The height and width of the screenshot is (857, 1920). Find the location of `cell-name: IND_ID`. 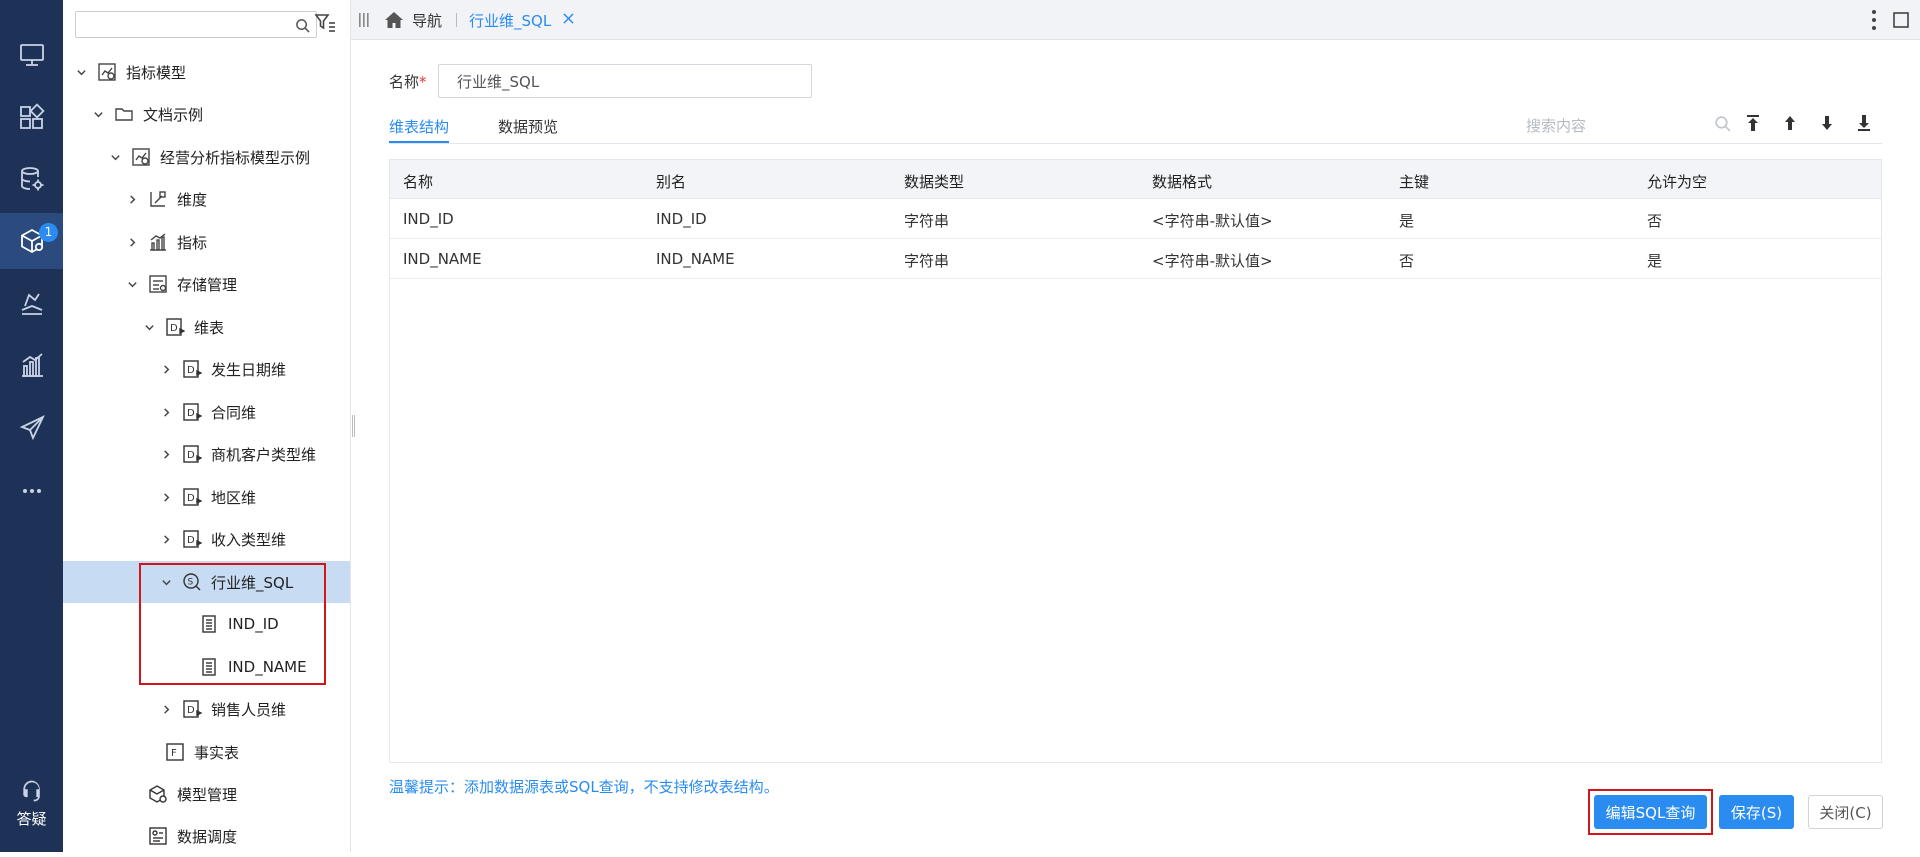

cell-name: IND_ID is located at coordinates (428, 219).